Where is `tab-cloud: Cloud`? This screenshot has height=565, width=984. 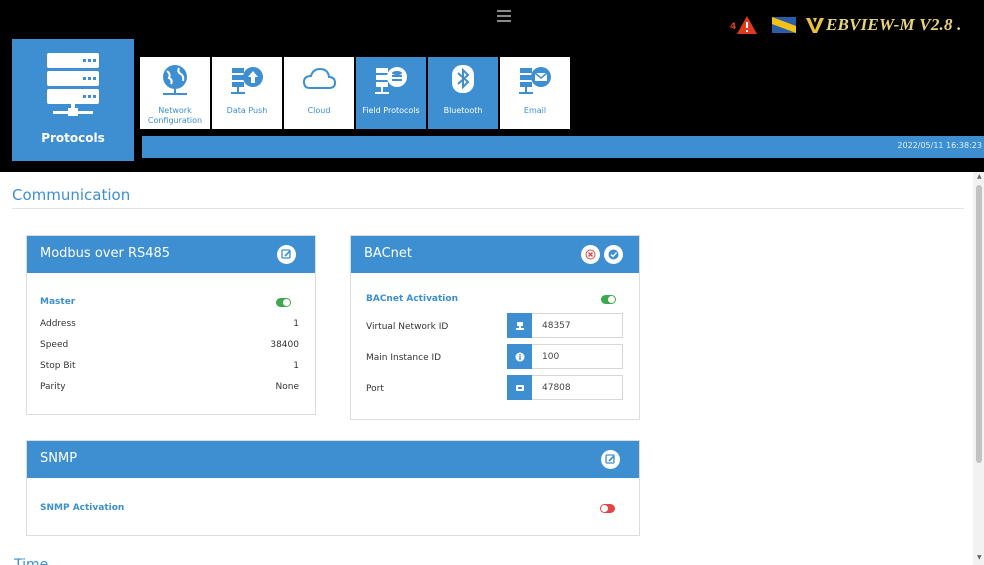 tab-cloud: Cloud is located at coordinates (319, 93).